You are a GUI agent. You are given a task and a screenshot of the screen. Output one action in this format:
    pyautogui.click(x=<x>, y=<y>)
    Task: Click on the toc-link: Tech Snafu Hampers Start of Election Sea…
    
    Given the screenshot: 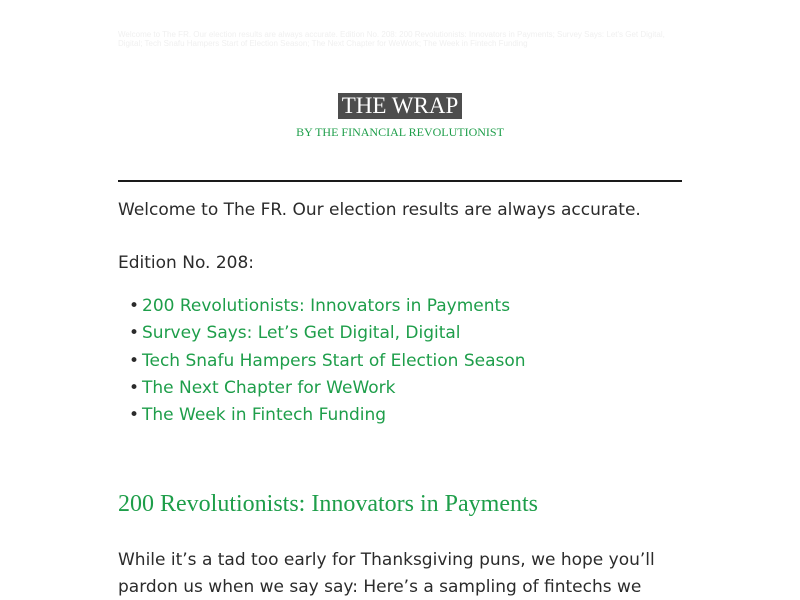 What is the action you would take?
    pyautogui.click(x=334, y=361)
    